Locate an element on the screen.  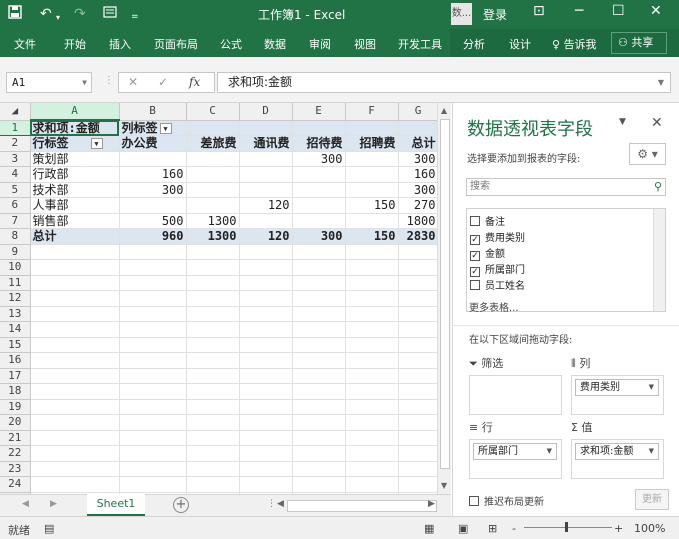
cell: 总计 is located at coordinates (75, 236).